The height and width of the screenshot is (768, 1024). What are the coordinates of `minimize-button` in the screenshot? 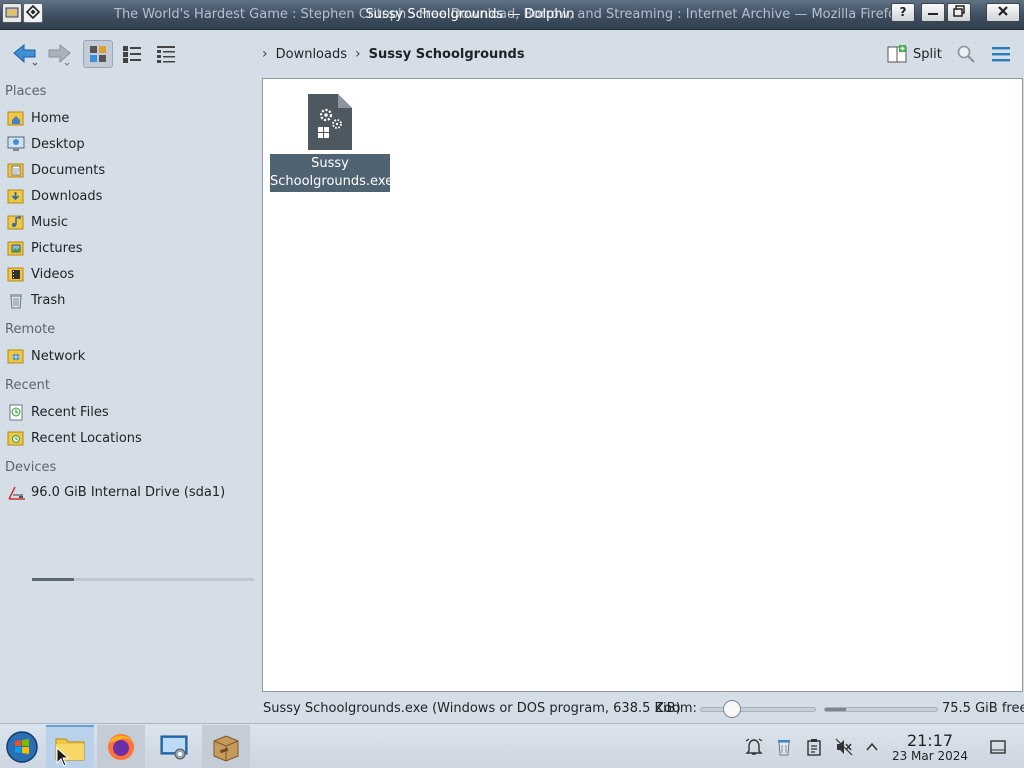 It's located at (933, 12).